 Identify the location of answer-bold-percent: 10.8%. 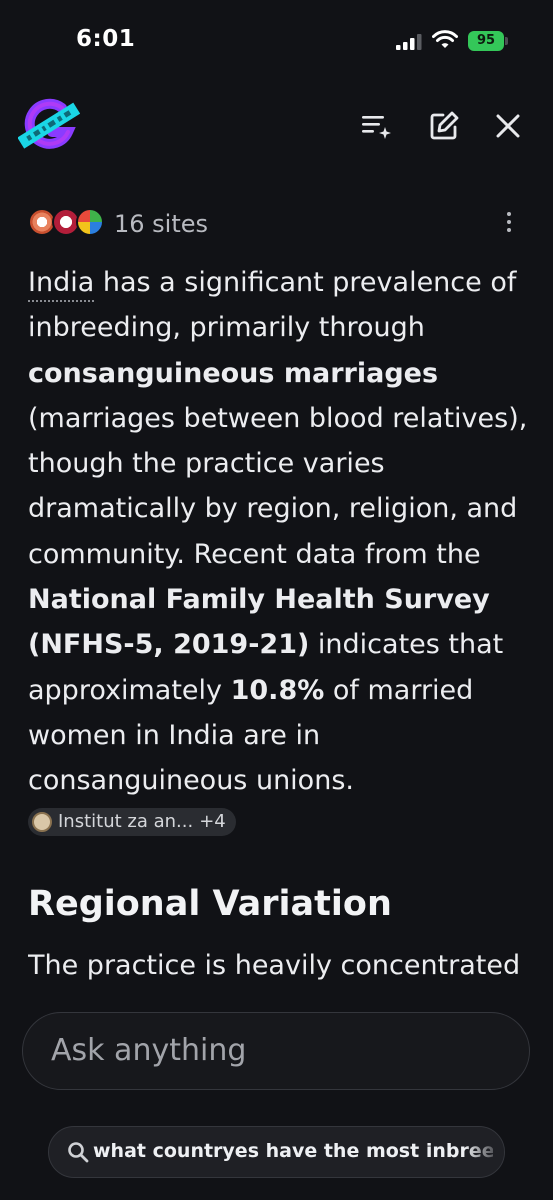
(277, 690).